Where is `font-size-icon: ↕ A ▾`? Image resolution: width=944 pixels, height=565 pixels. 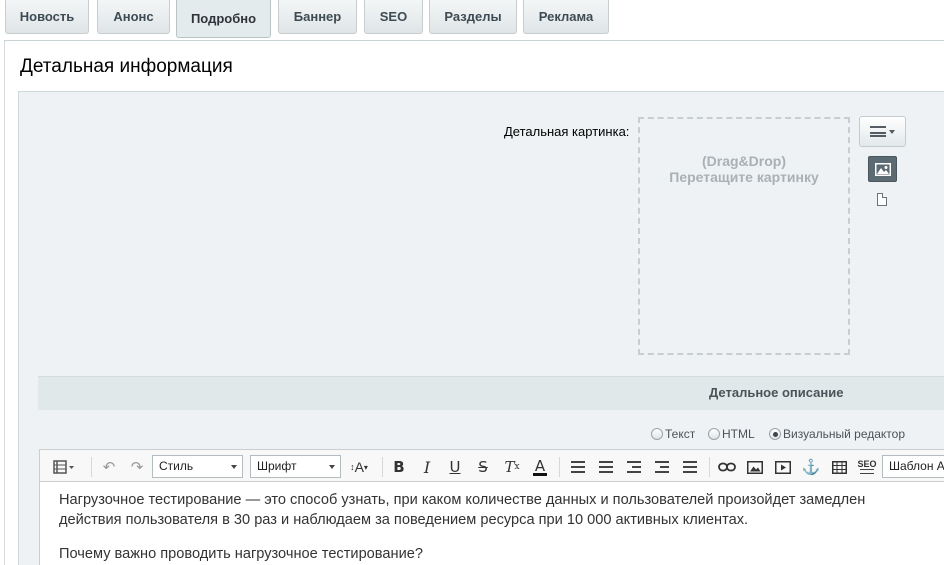 font-size-icon: ↕ A ▾ is located at coordinates (359, 467).